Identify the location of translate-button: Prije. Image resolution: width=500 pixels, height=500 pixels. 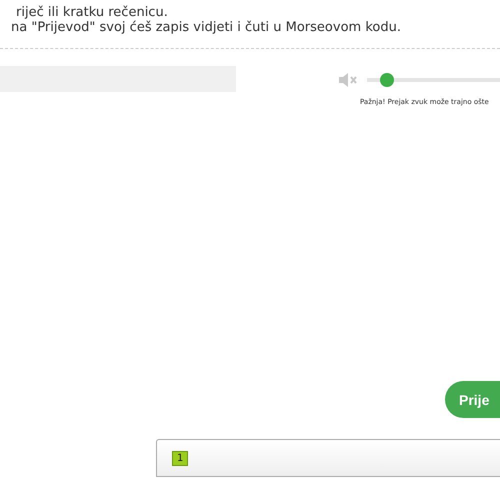
(472, 399).